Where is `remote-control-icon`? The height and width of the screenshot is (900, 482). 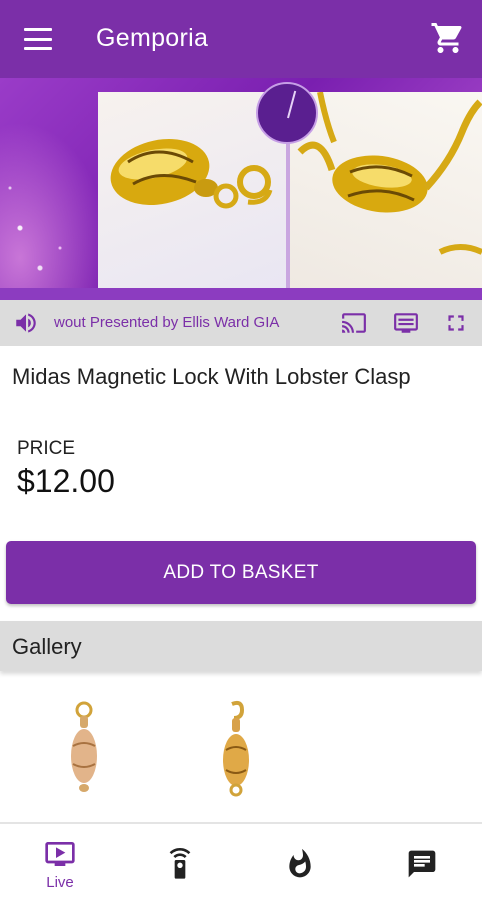
remote-control-icon is located at coordinates (180, 863).